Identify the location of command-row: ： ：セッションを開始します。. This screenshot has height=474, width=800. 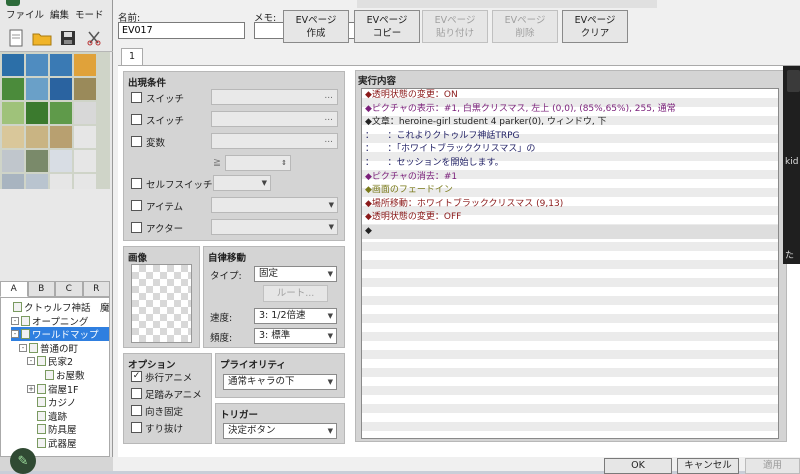
(570, 164).